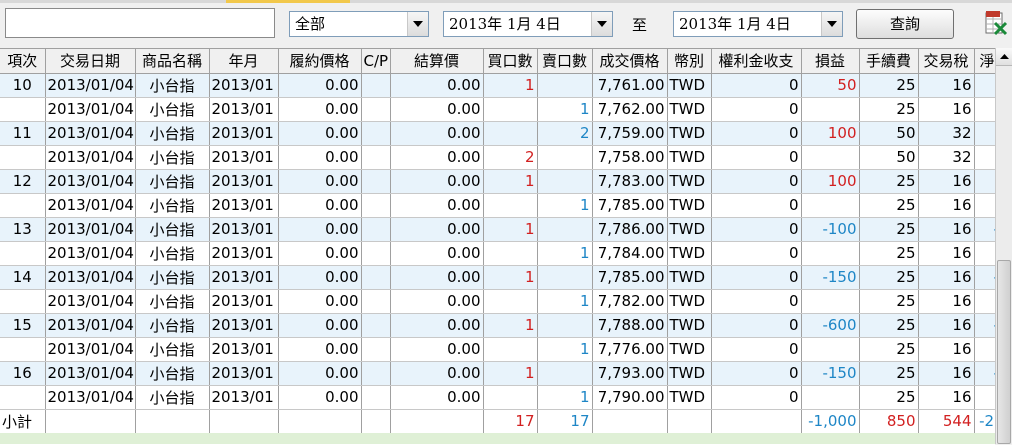  I want to click on header-net: 淨損益, so click(984, 61).